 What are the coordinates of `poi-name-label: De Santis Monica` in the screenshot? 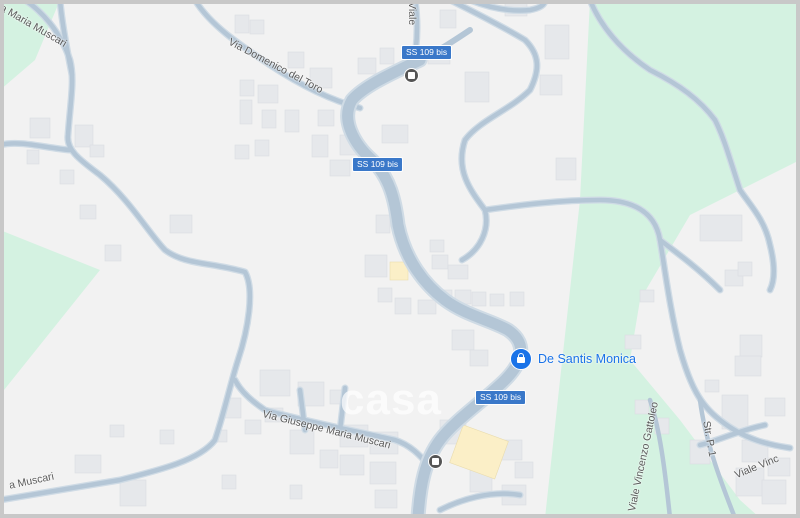 It's located at (587, 359).